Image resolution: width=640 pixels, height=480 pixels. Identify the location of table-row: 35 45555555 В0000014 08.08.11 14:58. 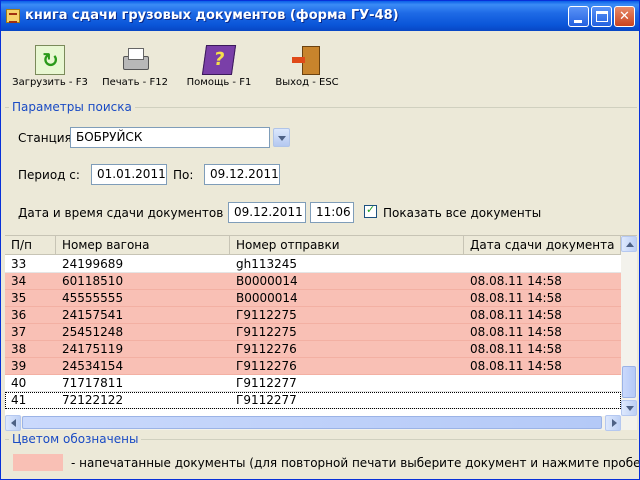
(313, 298).